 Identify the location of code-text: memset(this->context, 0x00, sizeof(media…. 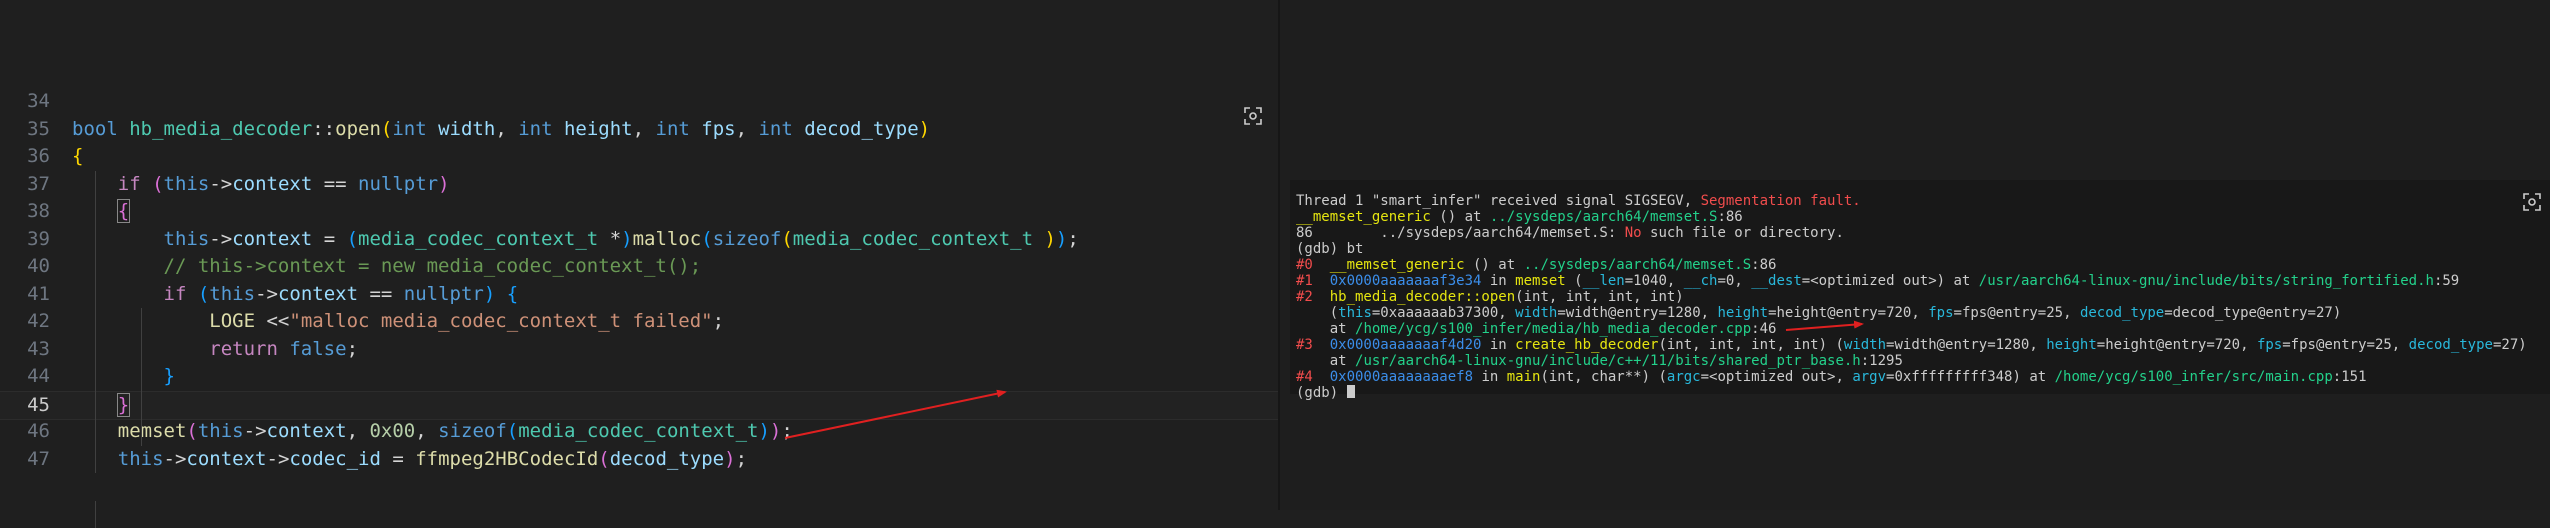
(432, 432).